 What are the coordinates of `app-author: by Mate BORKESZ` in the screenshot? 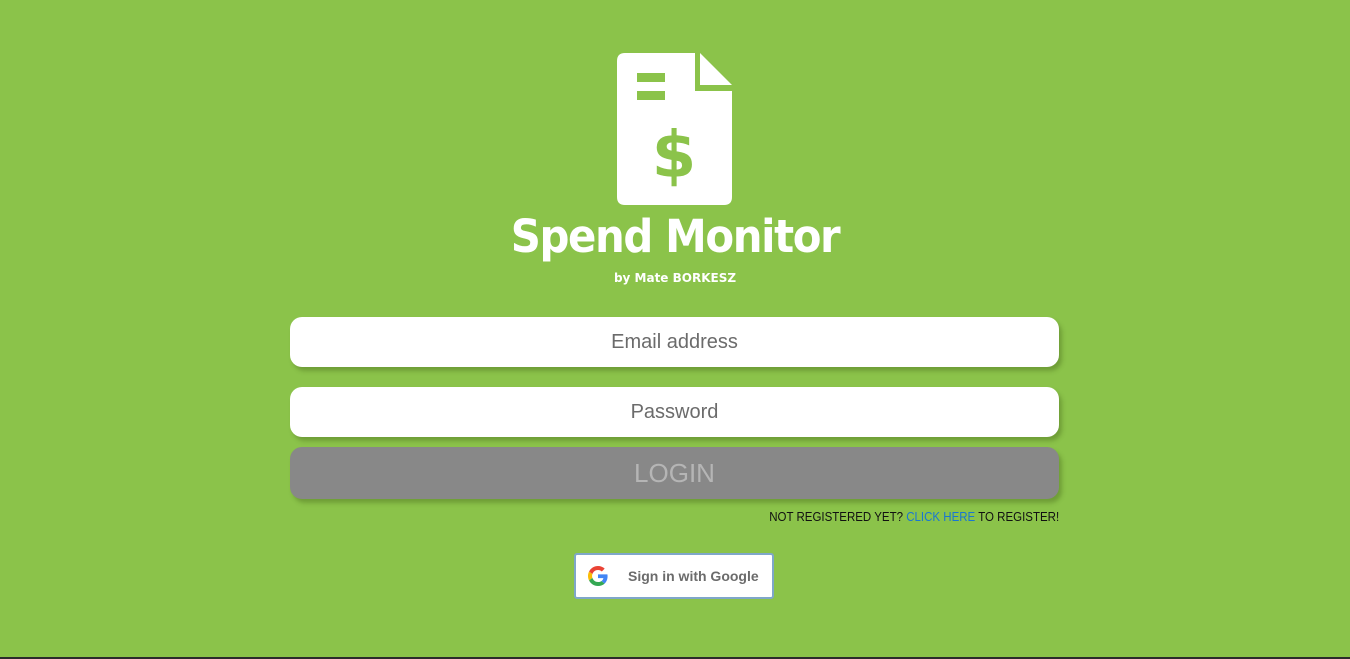 It's located at (675, 278).